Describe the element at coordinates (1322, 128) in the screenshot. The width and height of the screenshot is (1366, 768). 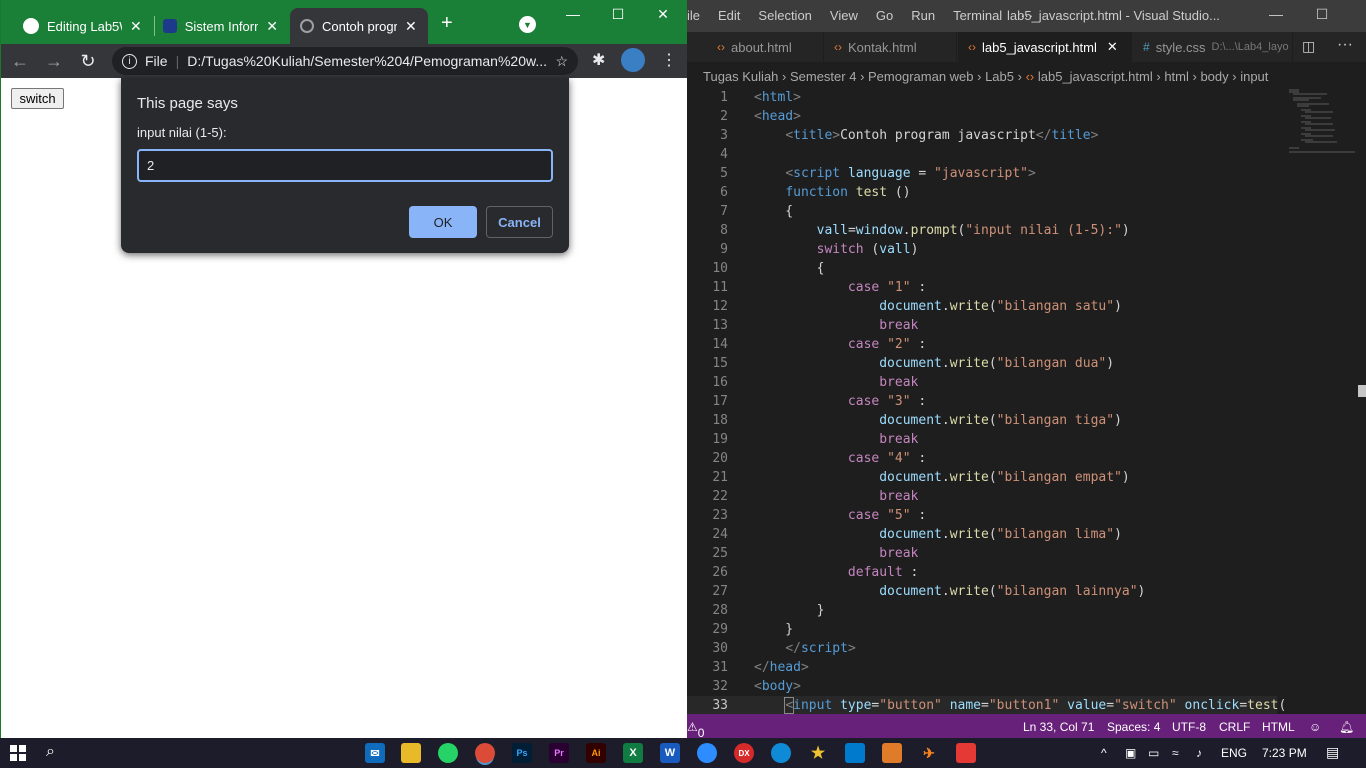
I see `minimap` at that location.